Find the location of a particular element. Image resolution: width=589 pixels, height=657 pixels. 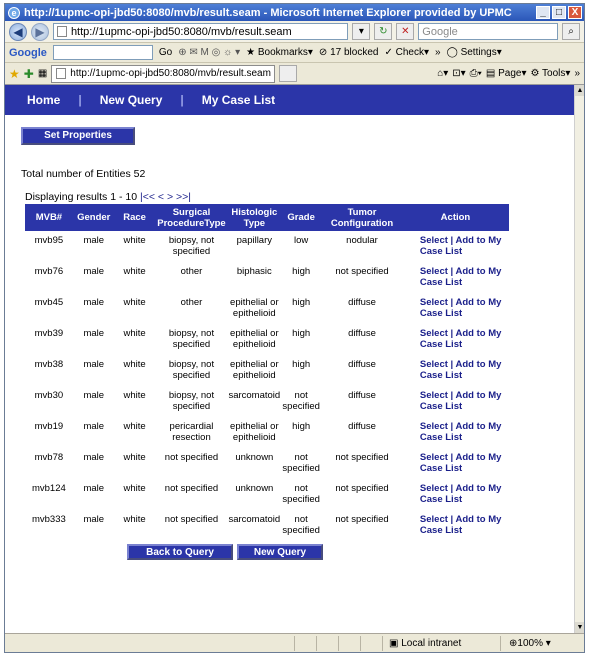

vertical-scrollbar: ▲ ▼ is located at coordinates (579, 359).